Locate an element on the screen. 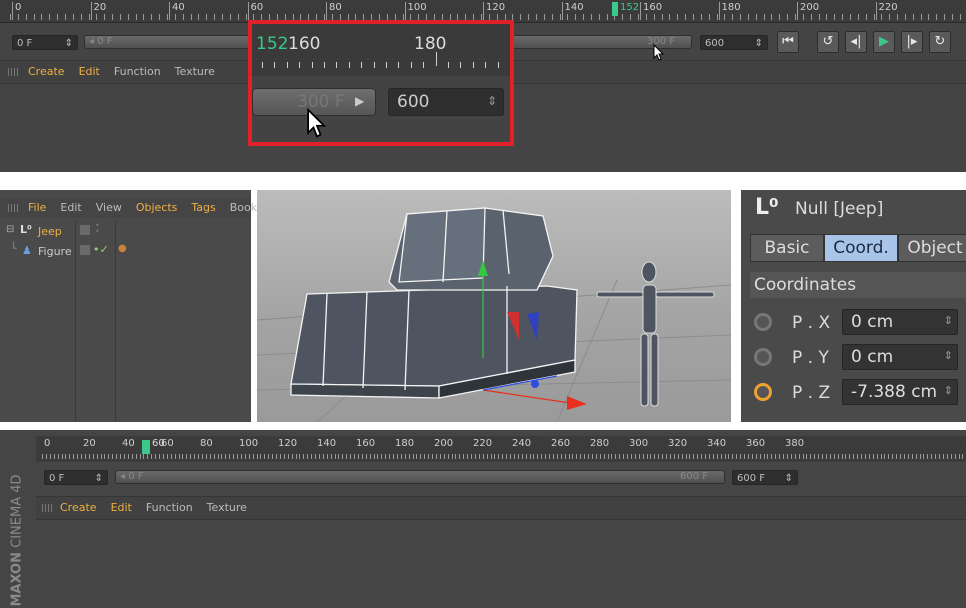 The image size is (966, 608). step-forward-button: |▸ is located at coordinates (912, 42).